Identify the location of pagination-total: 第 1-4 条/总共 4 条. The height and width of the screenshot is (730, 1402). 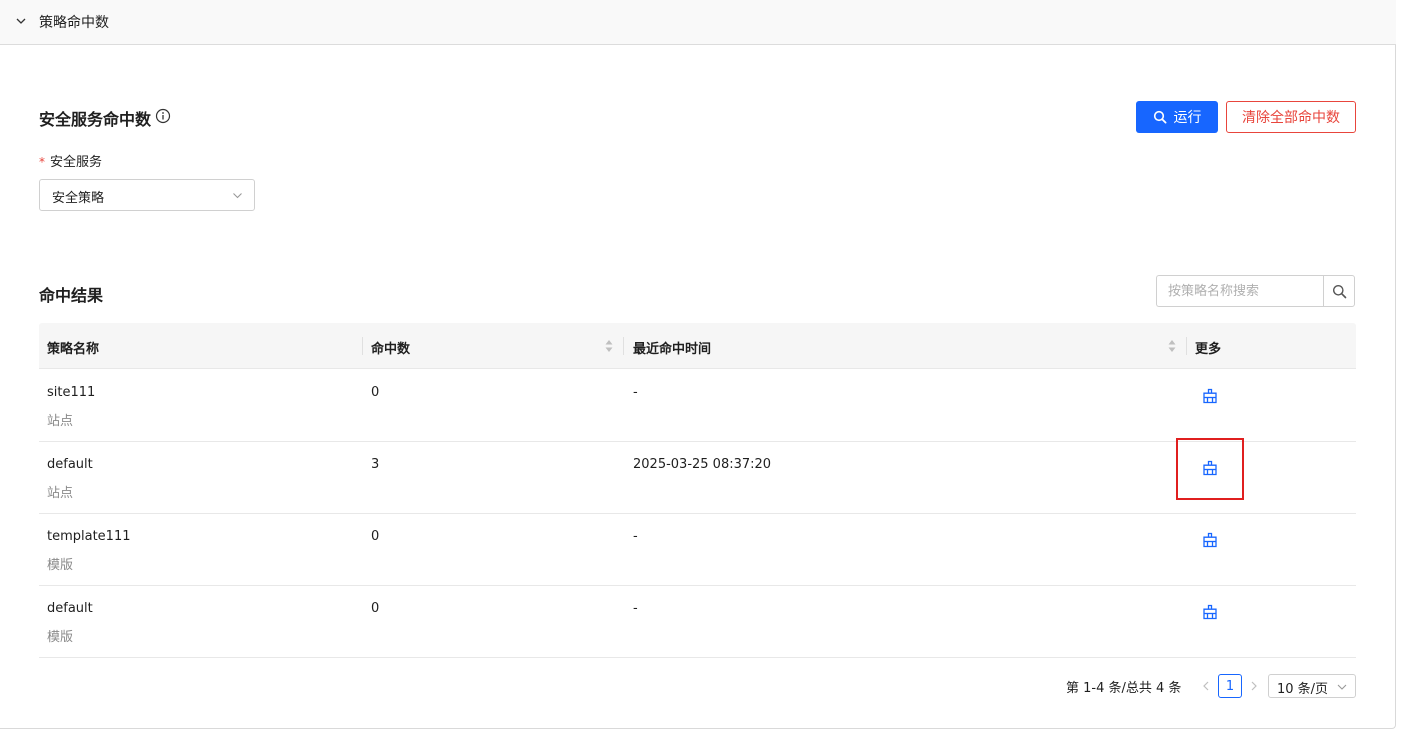
(1124, 688).